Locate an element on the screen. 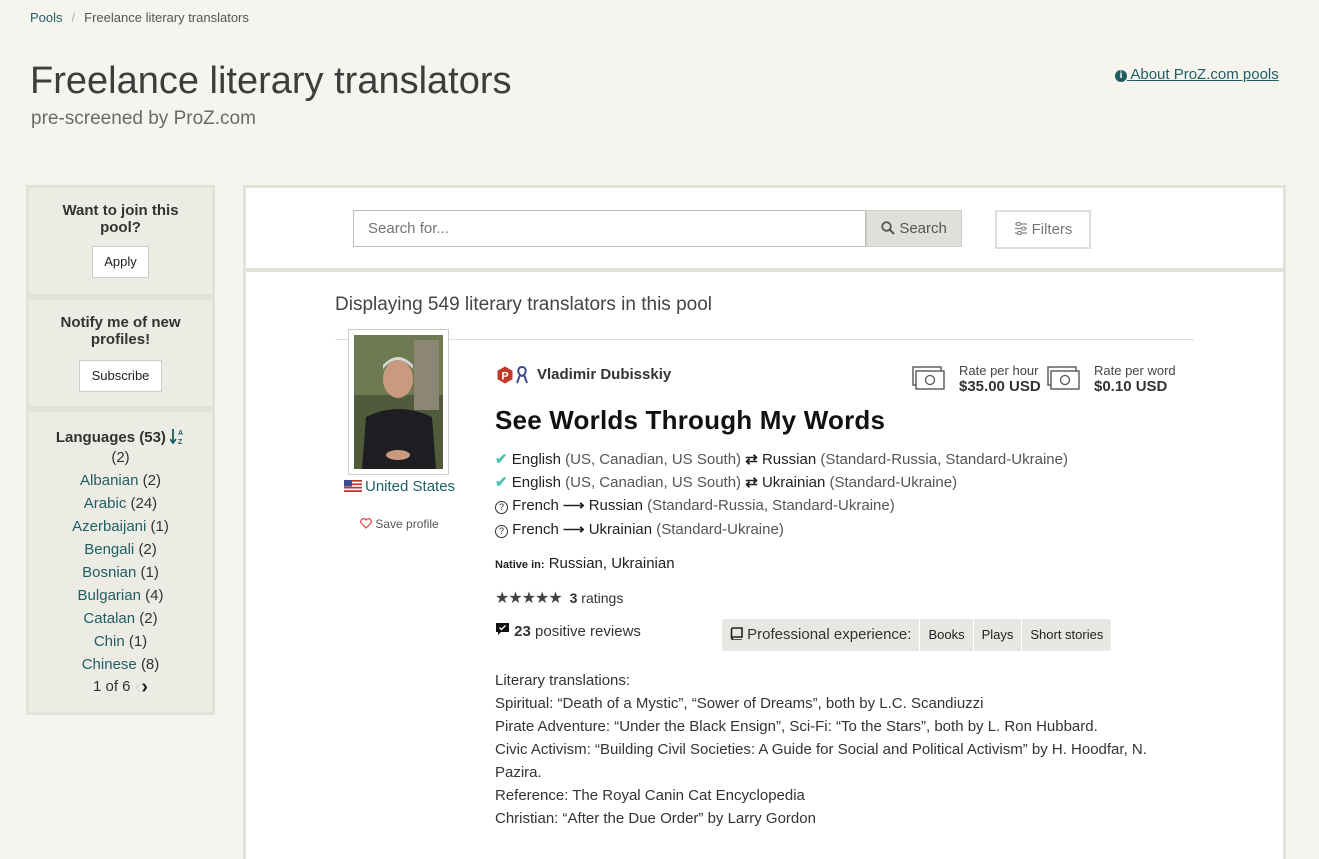 The image size is (1319, 859). language-item: Albanian (2) is located at coordinates (120, 480).